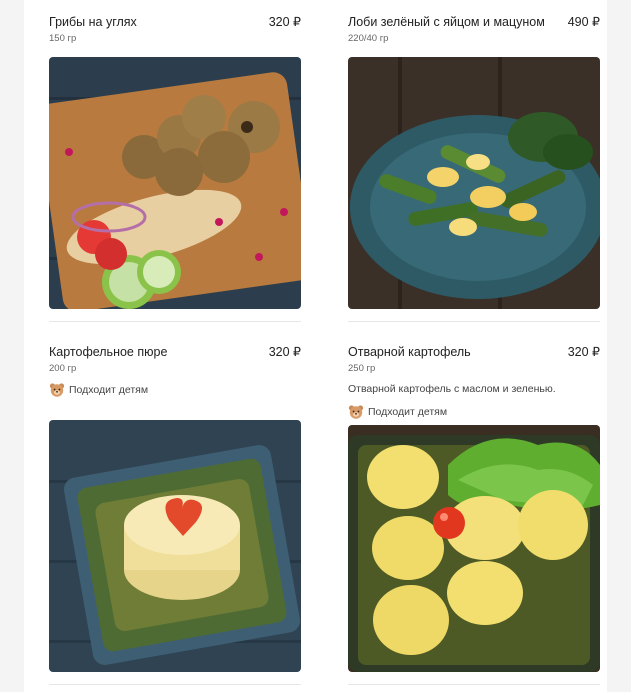 Image resolution: width=631 pixels, height=692 pixels. Describe the element at coordinates (175, 546) in the screenshot. I see `item-photo-mashed-potatoes` at that location.